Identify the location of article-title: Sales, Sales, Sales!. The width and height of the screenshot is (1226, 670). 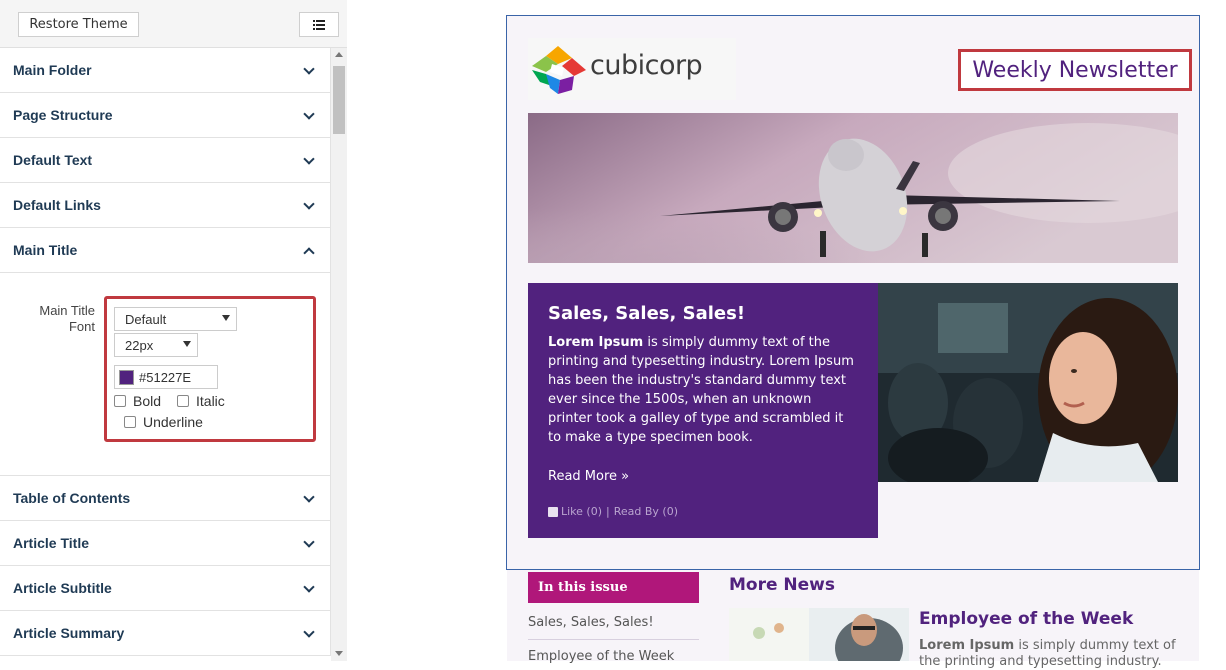
(647, 313).